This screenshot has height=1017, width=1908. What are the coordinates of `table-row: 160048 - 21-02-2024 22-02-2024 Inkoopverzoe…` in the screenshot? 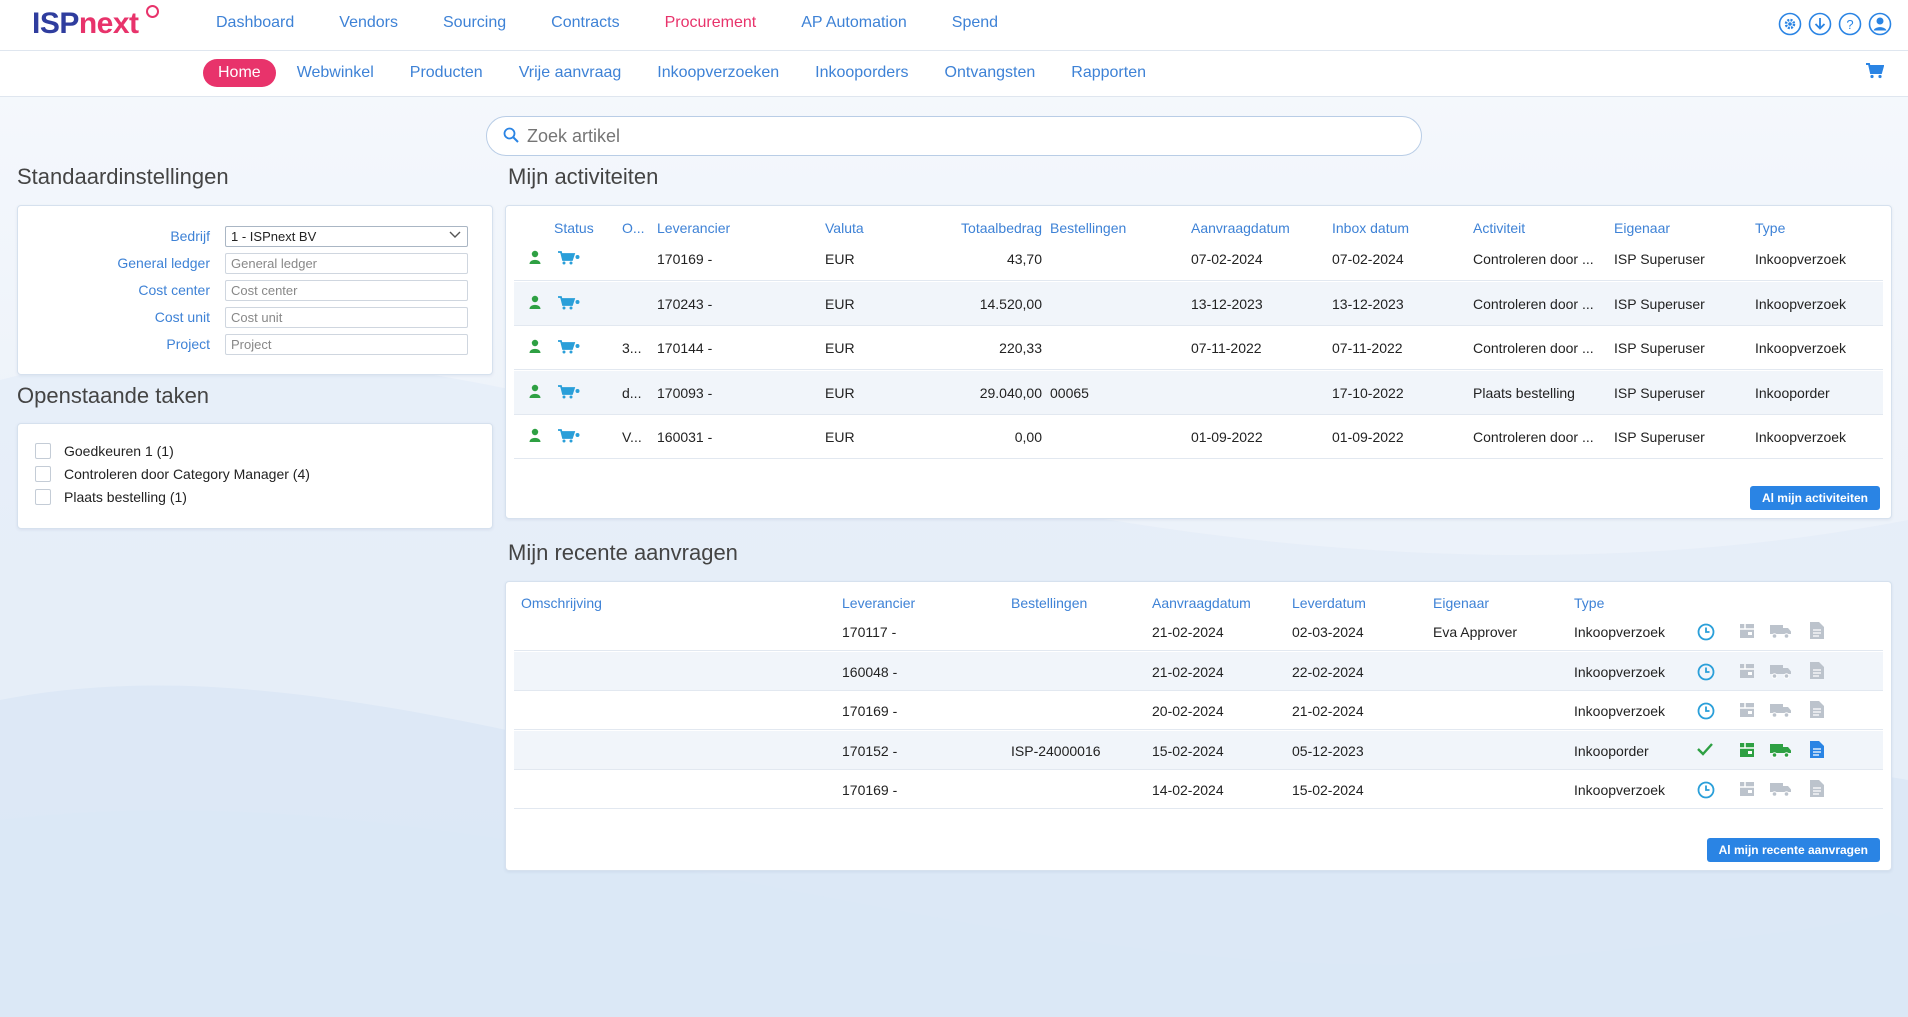 It's located at (1198, 671).